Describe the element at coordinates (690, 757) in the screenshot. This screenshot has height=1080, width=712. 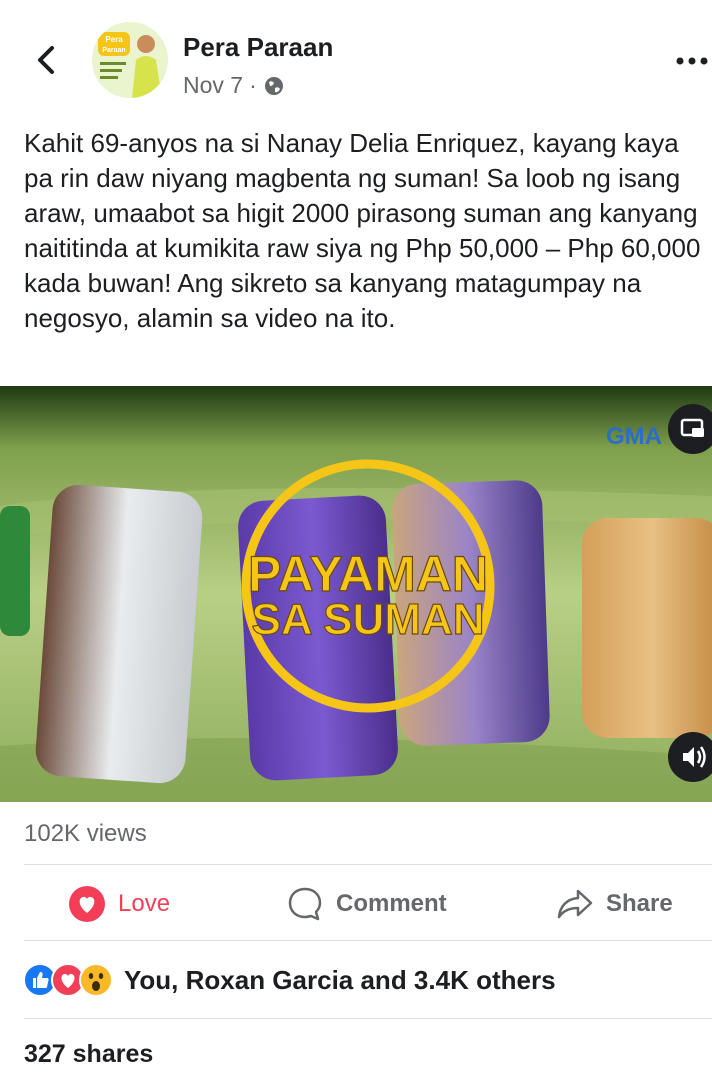
I see `volume-icon` at that location.